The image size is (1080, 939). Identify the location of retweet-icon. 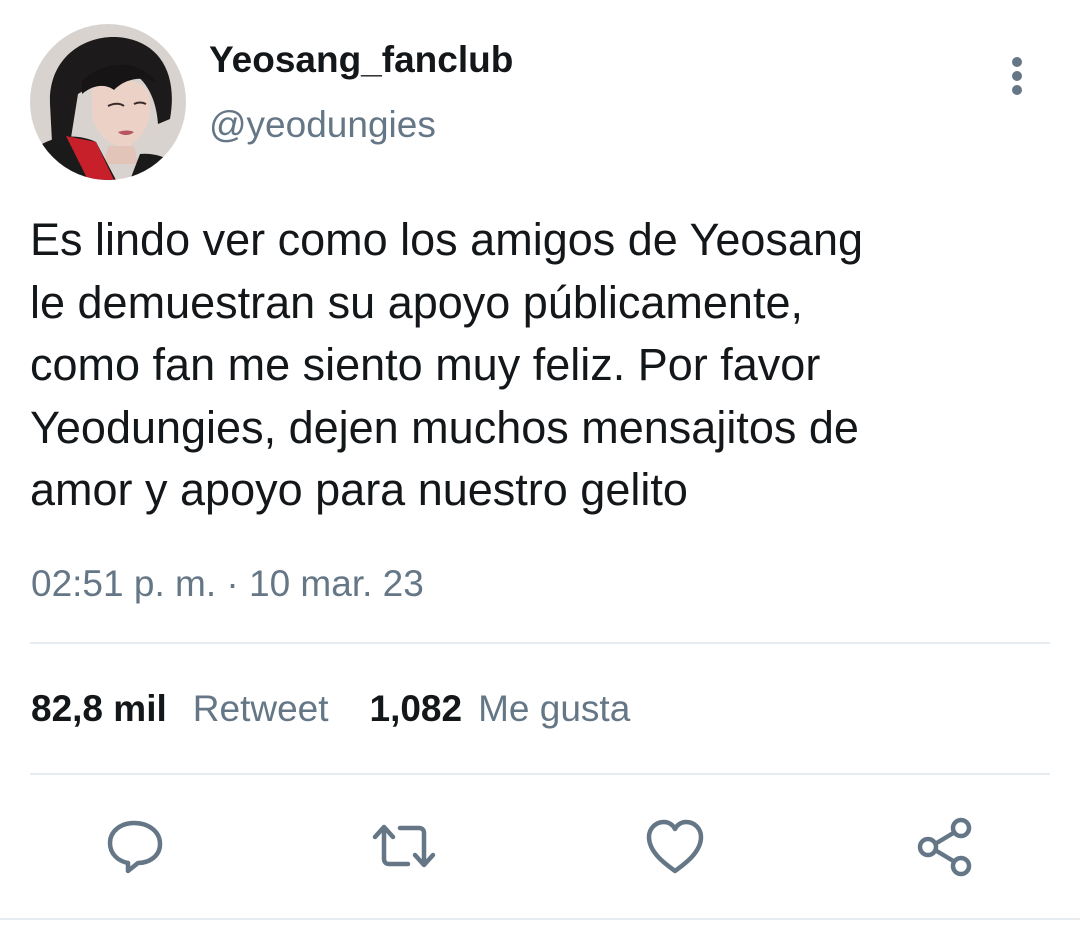
(404, 846).